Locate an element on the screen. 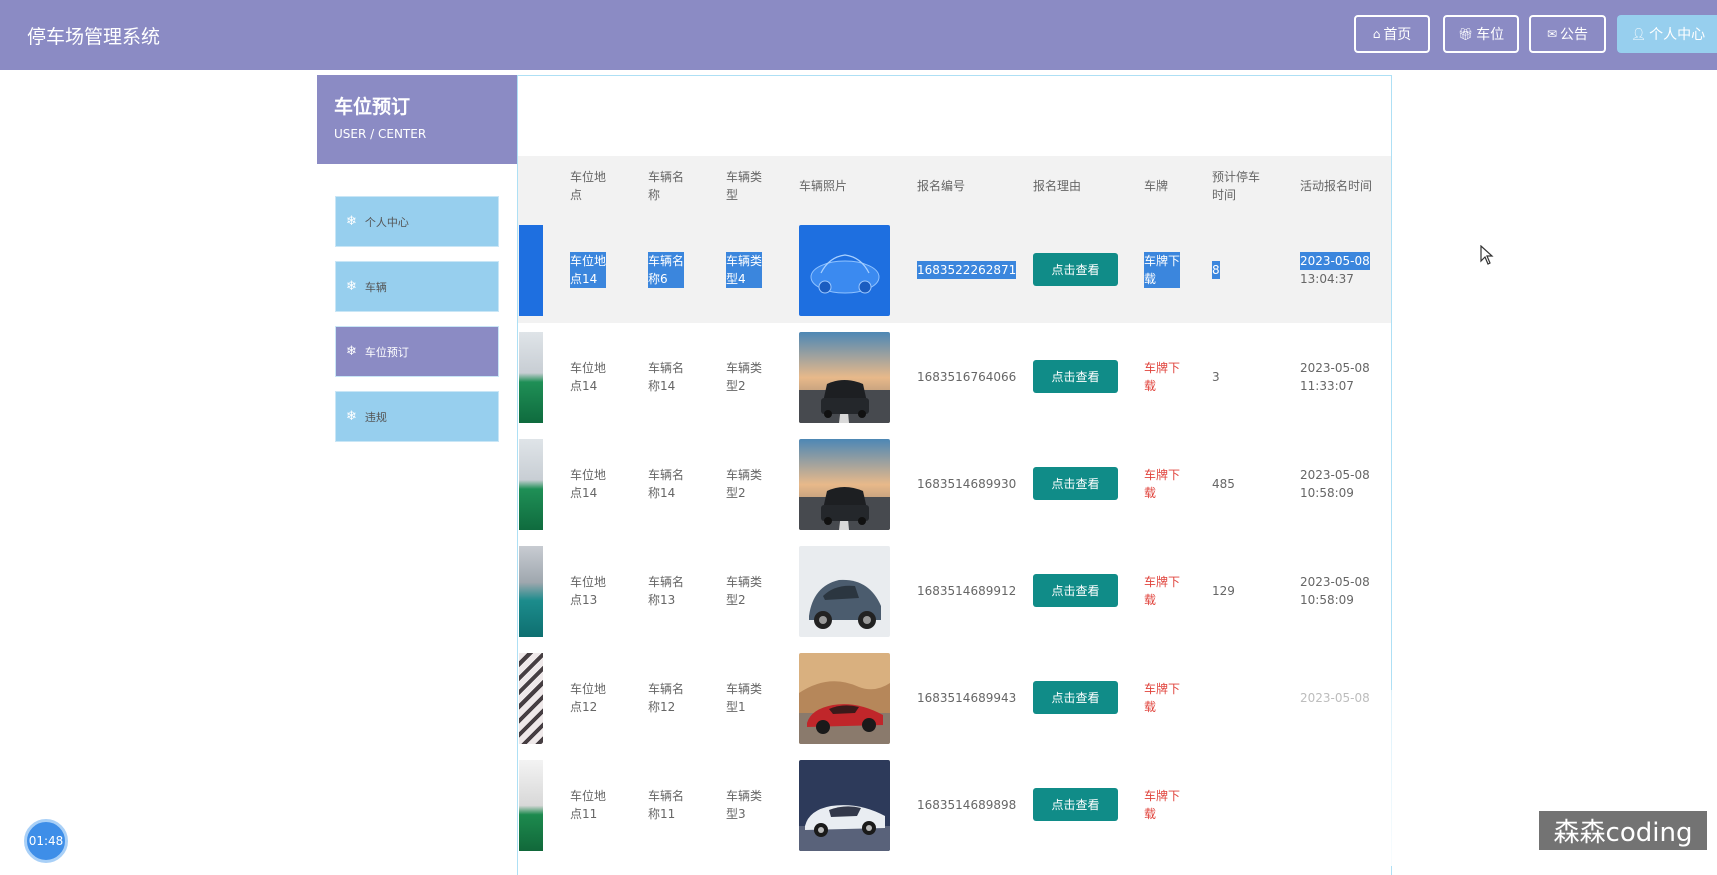  cell-expected-time-text: 3 is located at coordinates (1216, 376).